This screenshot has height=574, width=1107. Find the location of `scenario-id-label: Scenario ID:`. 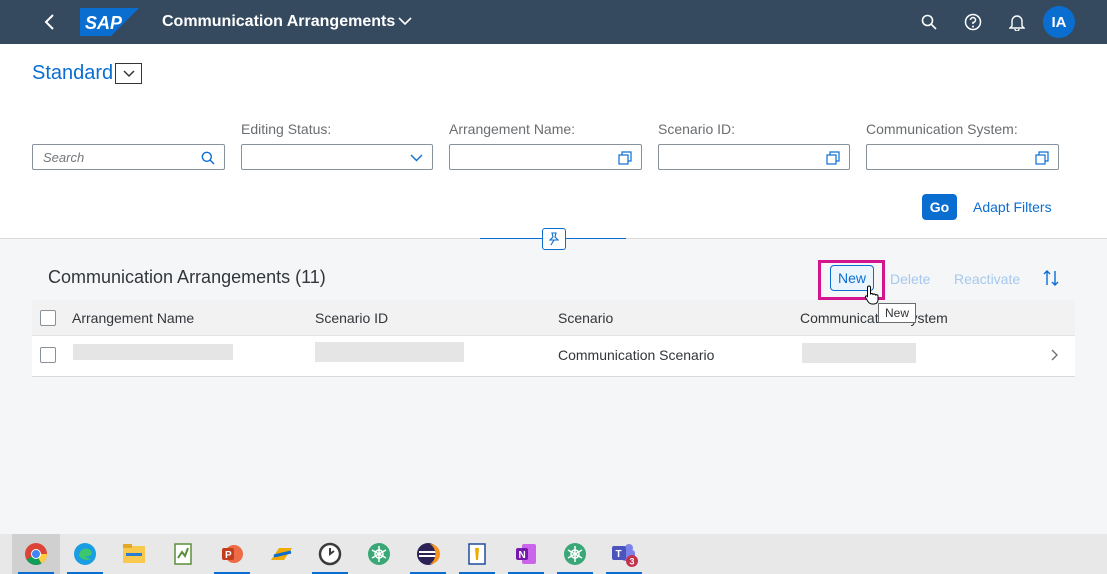

scenario-id-label: Scenario ID: is located at coordinates (697, 129).